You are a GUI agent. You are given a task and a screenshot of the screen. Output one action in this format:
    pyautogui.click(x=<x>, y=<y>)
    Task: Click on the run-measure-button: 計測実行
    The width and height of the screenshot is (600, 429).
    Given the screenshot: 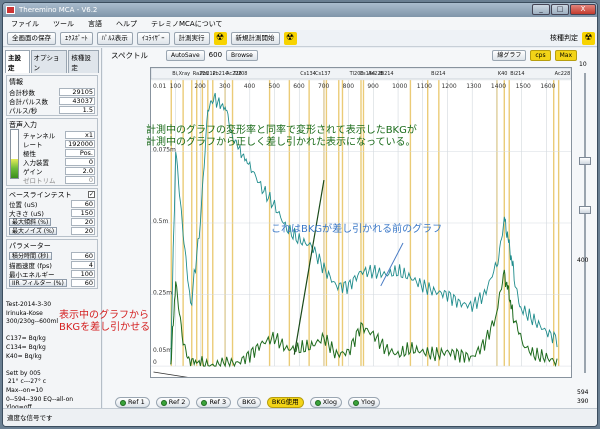 What is the action you would take?
    pyautogui.click(x=191, y=38)
    